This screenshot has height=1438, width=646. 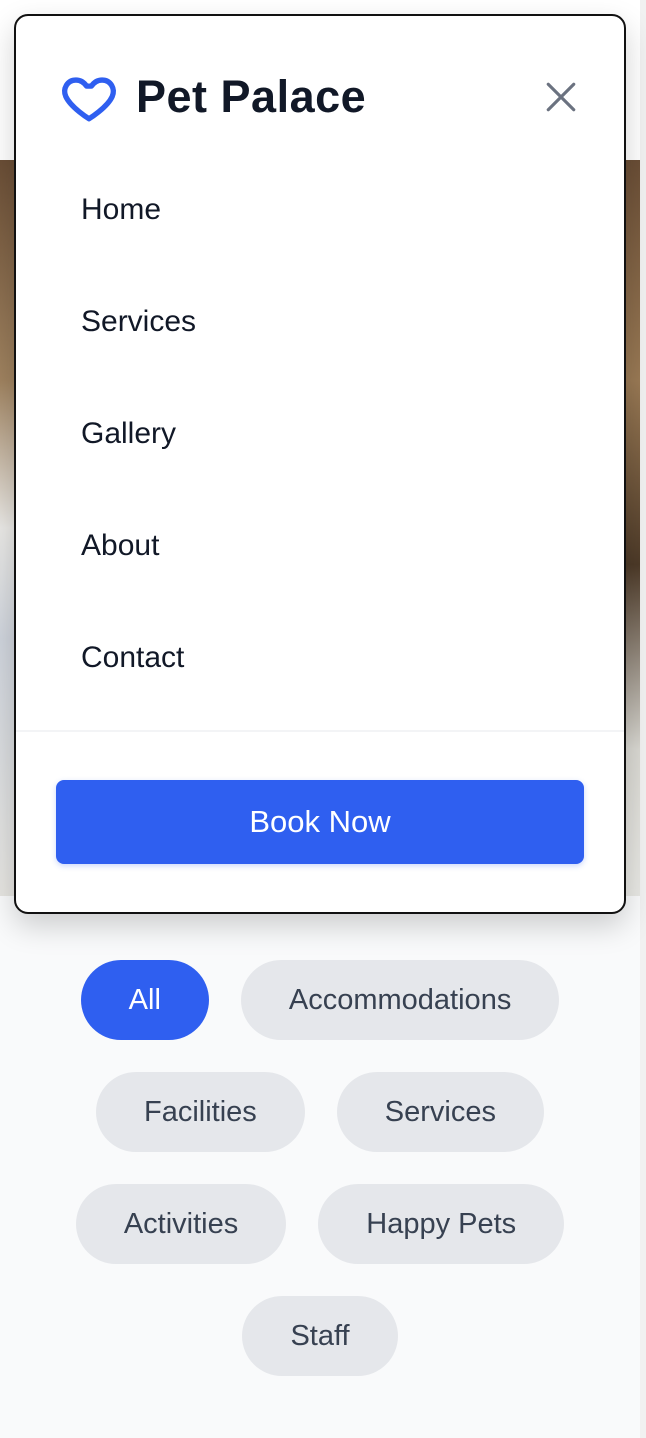 What do you see at coordinates (251, 96) in the screenshot?
I see `brand-name: Pet Palace` at bounding box center [251, 96].